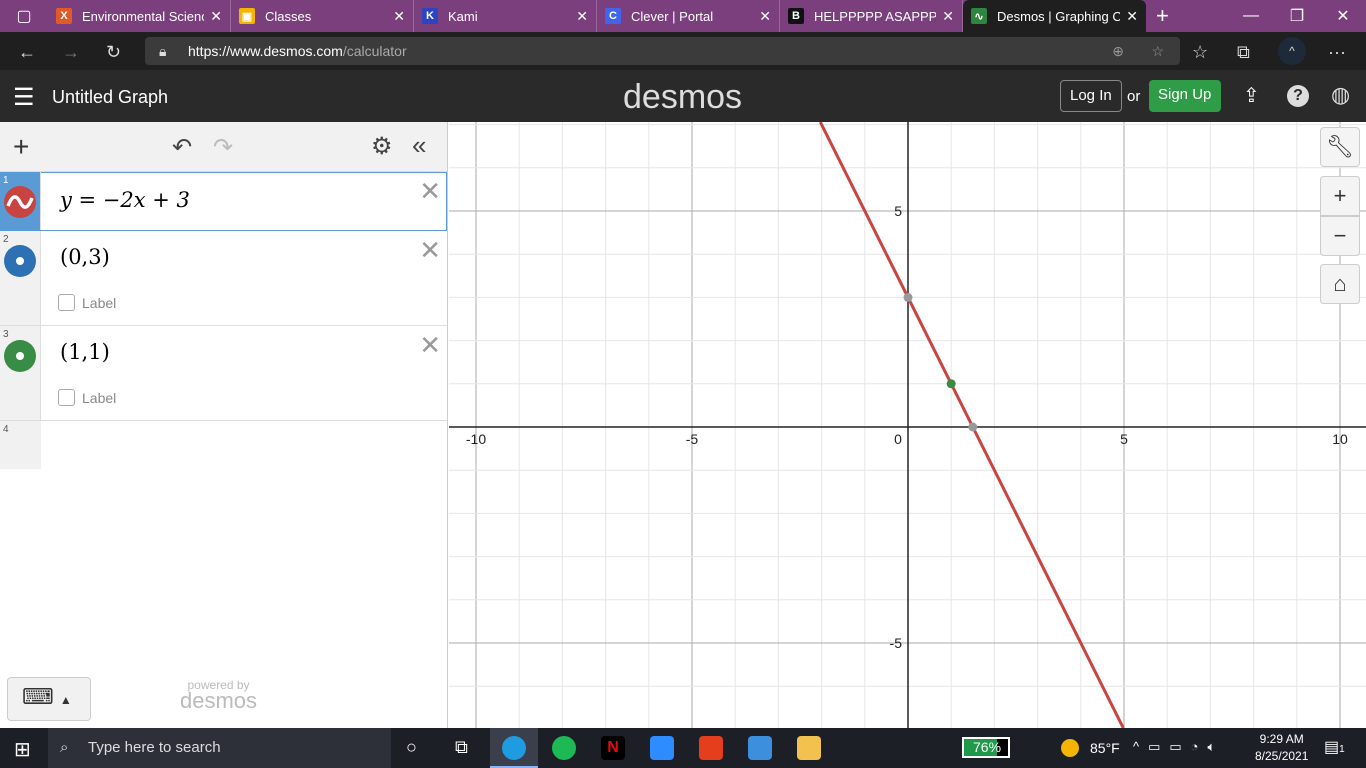  Describe the element at coordinates (154, 747) in the screenshot. I see `search-placeholder: Type here to search` at that location.